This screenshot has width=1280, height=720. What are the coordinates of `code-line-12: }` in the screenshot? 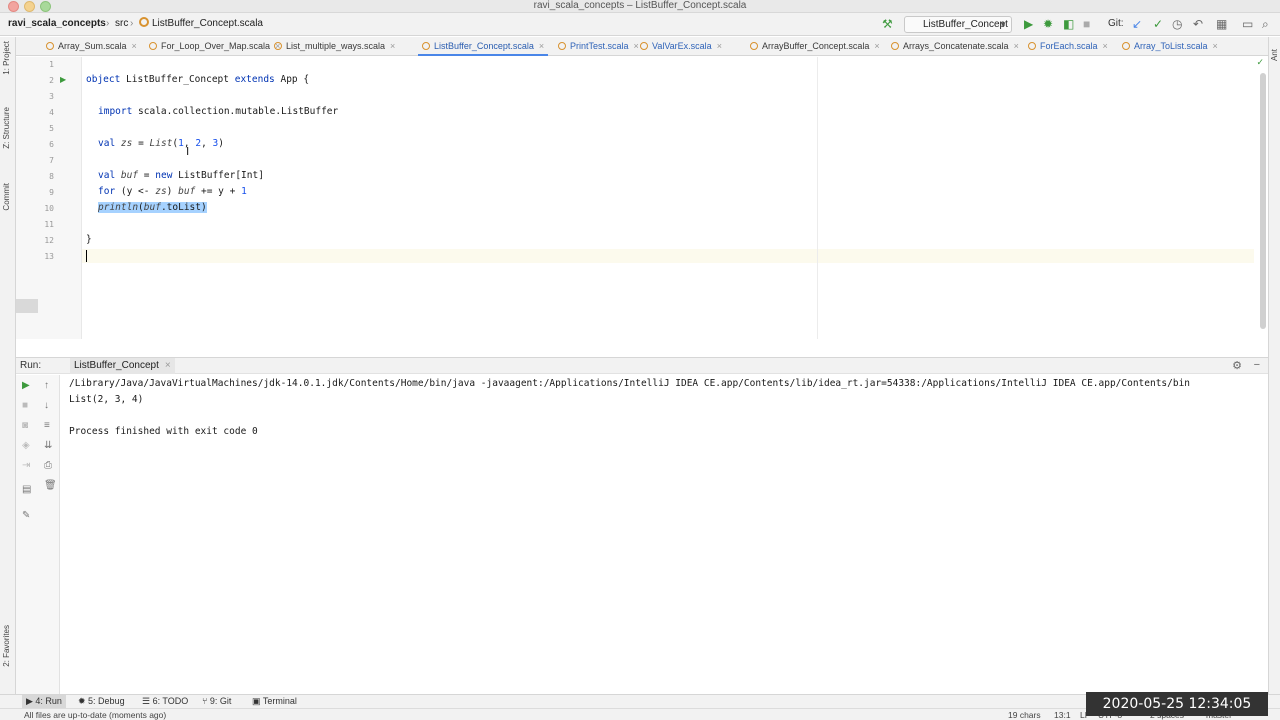 It's located at (89, 239).